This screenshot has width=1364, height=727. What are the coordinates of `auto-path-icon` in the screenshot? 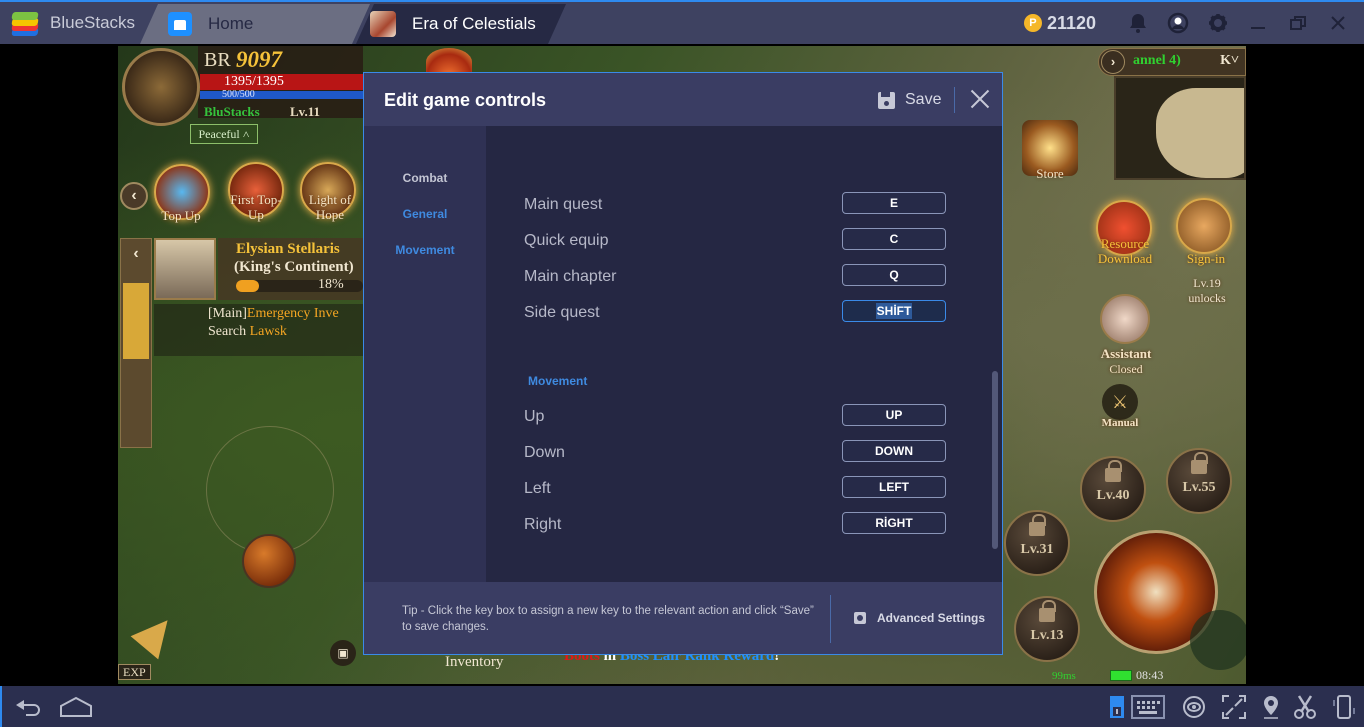 It's located at (156, 634).